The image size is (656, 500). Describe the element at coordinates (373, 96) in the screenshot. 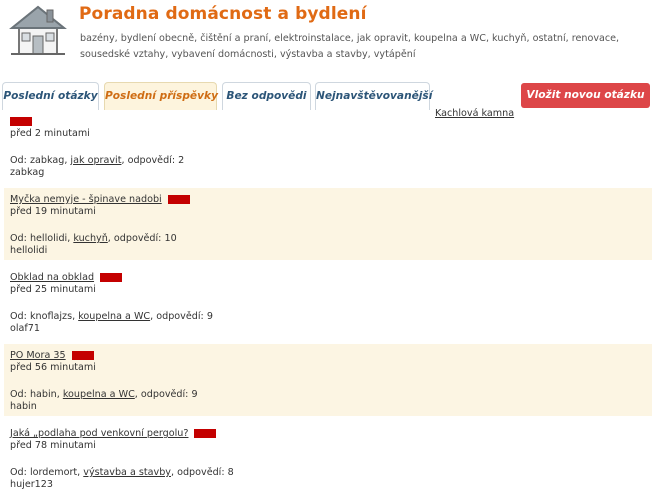

I see `tab-most-visited: Nejnavštěvovanější` at that location.